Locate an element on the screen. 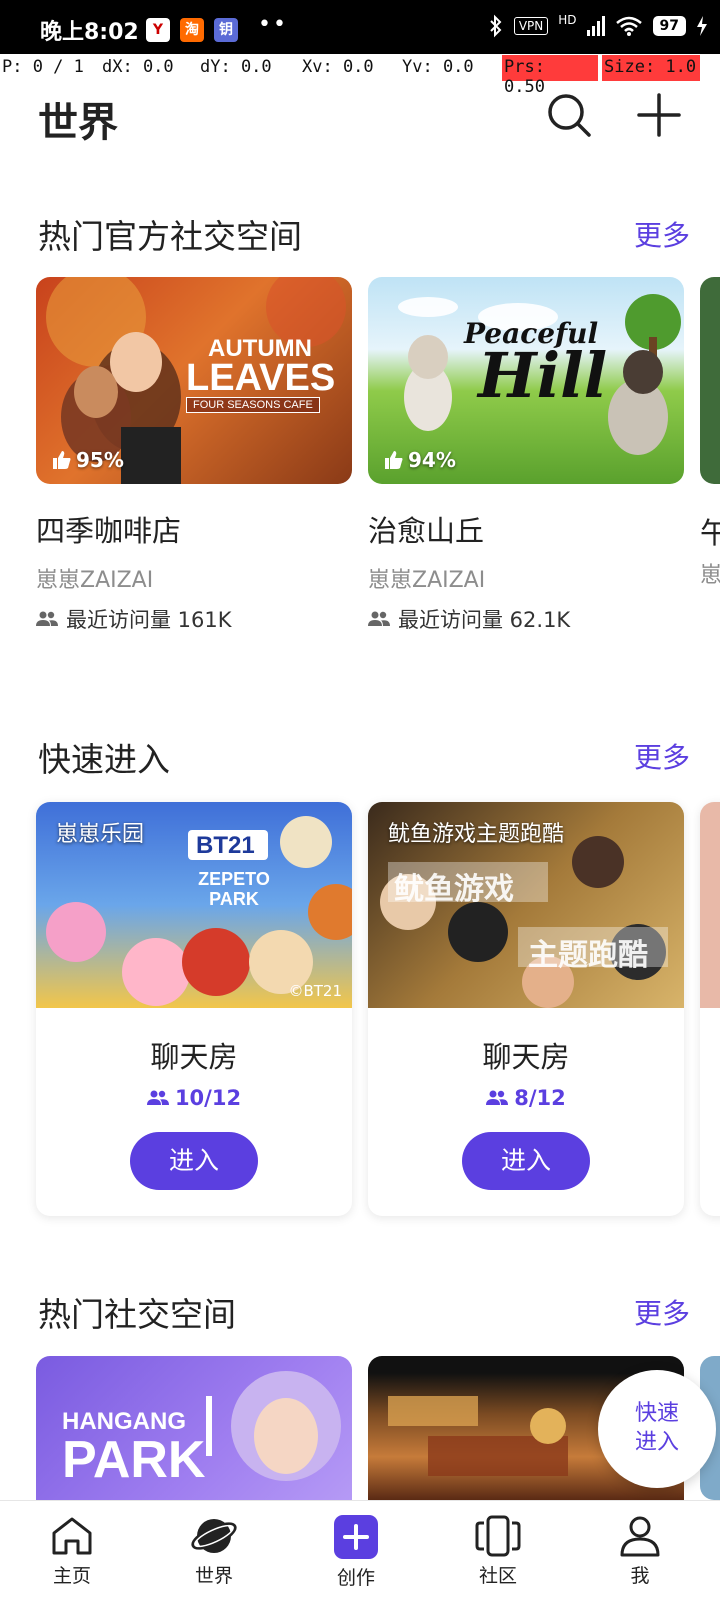 The height and width of the screenshot is (1600, 720). more-link-official: 更多 is located at coordinates (662, 234).